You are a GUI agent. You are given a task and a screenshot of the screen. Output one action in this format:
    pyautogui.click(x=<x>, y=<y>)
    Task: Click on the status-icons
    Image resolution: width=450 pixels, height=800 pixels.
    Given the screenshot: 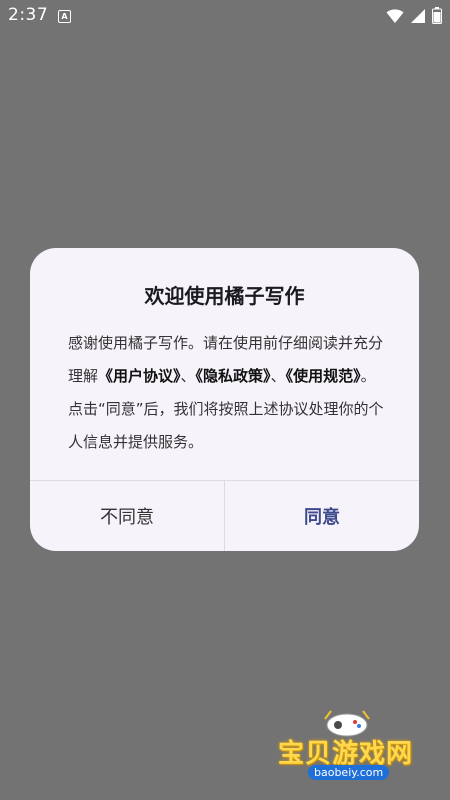 What is the action you would take?
    pyautogui.click(x=414, y=17)
    